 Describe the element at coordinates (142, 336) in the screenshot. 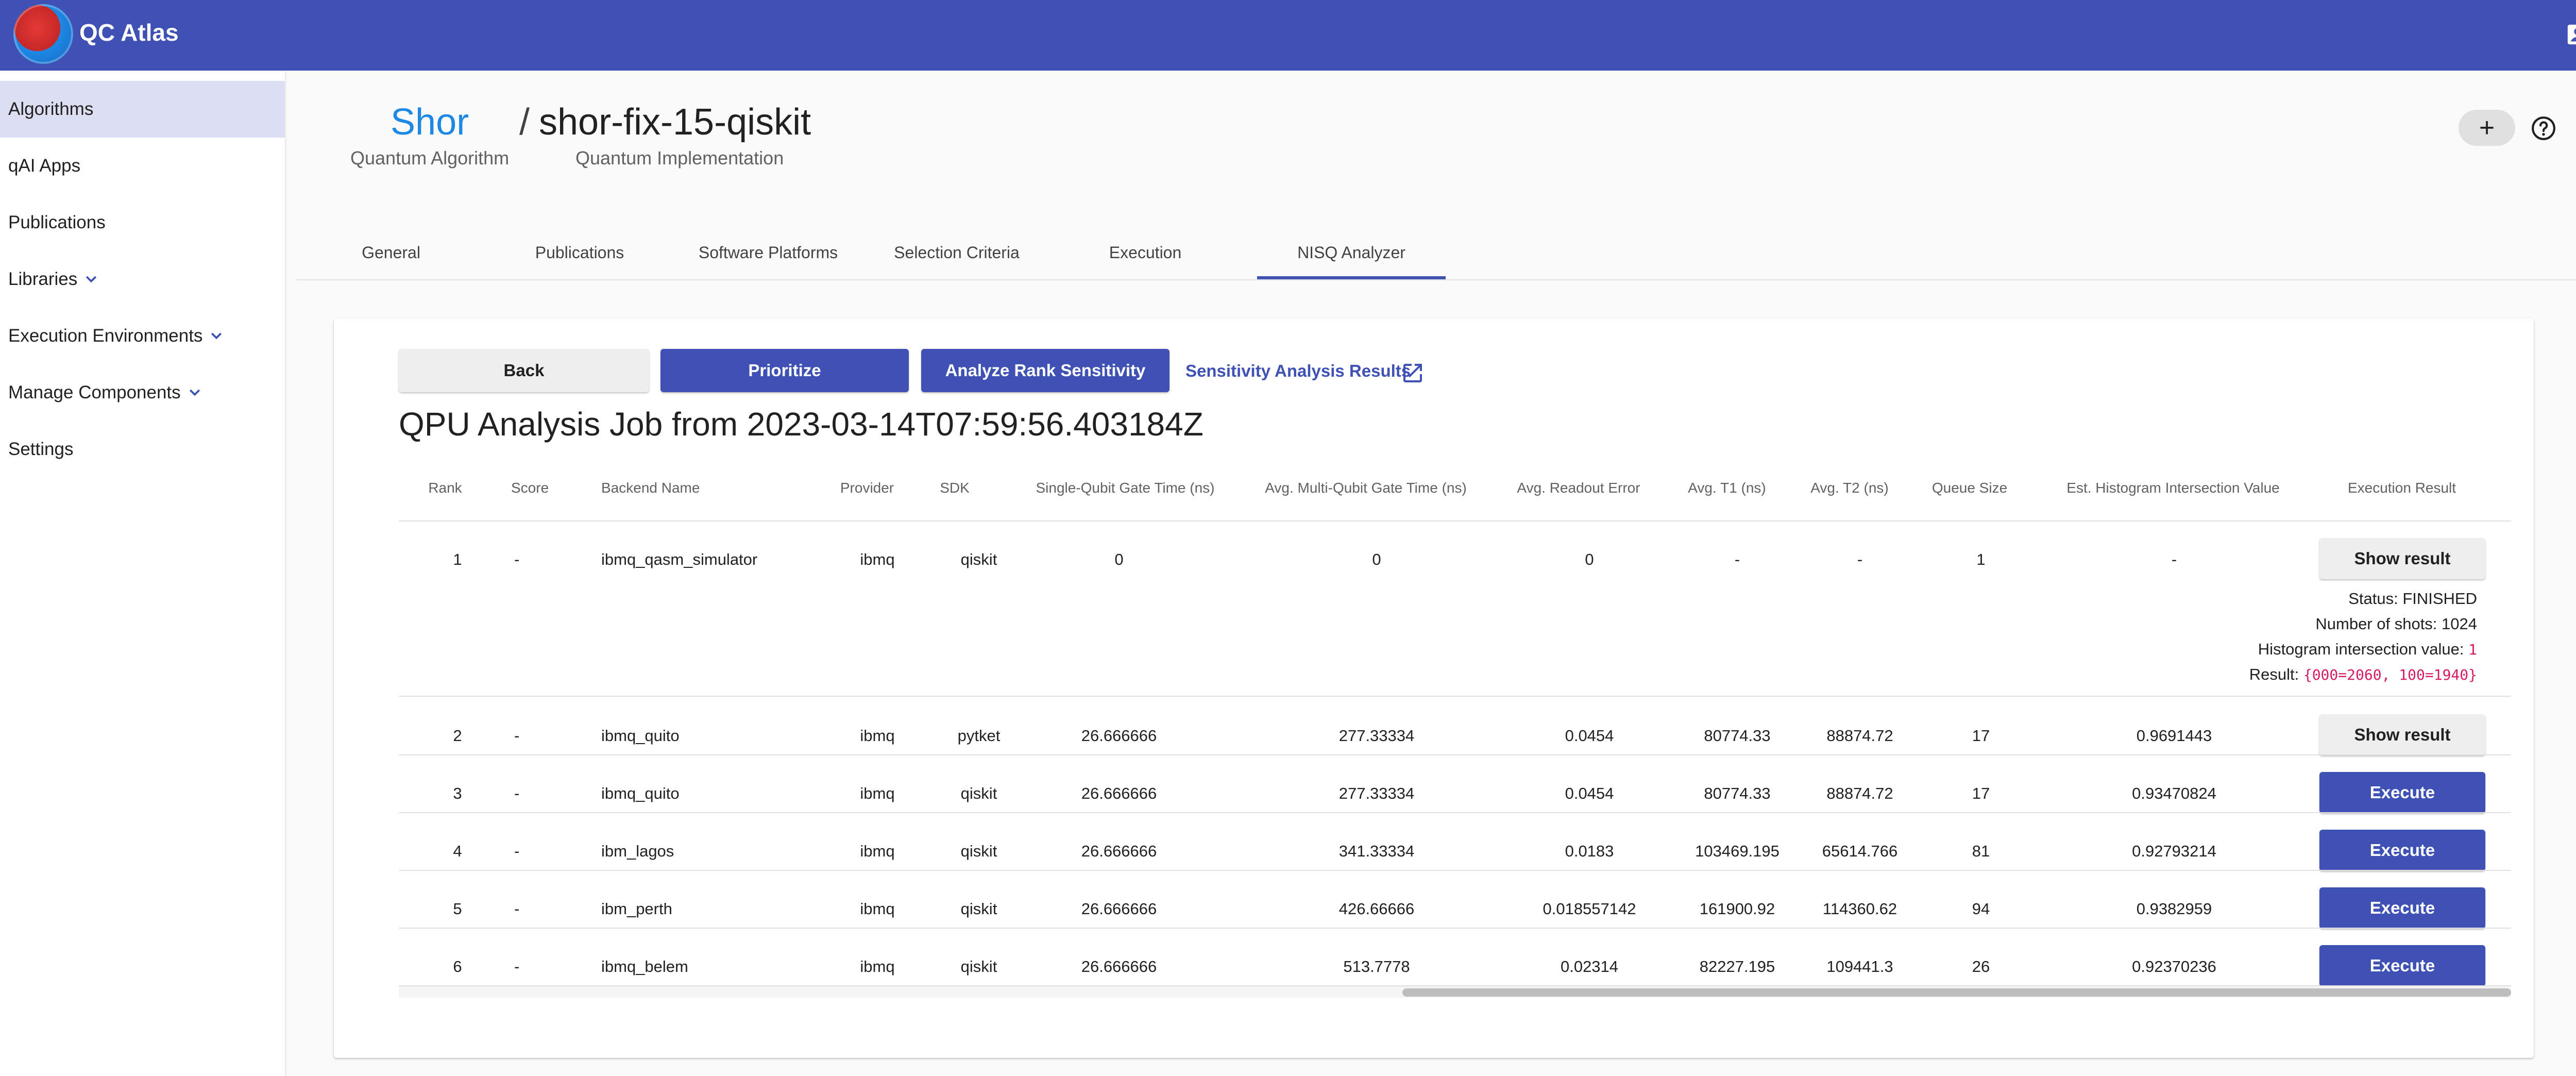

I see `sidebar-item-execution-environments: Execution Environments` at that location.